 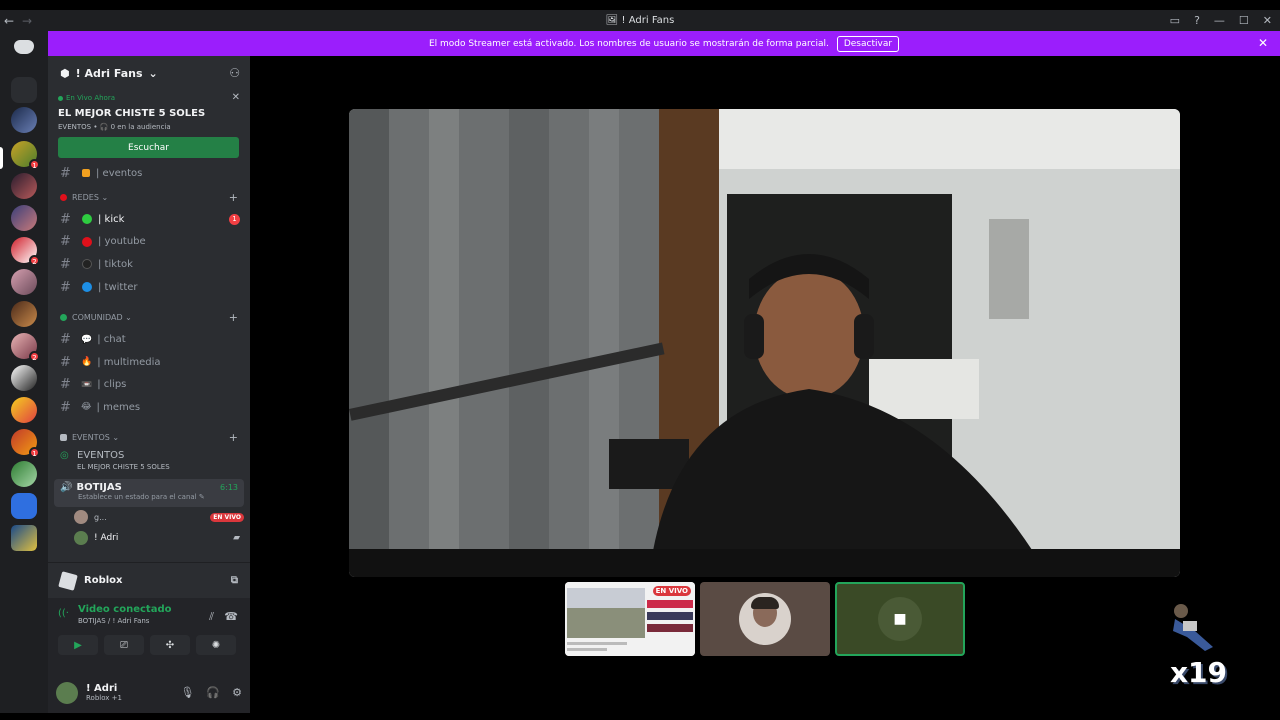 What do you see at coordinates (1197, 20) in the screenshot?
I see `help-icon: ?` at bounding box center [1197, 20].